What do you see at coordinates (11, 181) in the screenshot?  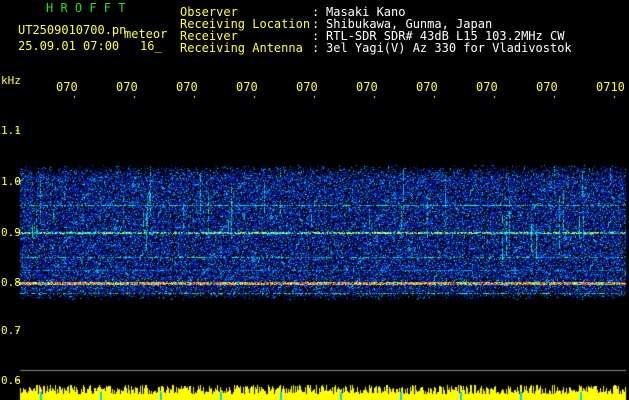 I see `y-tick-label: 1.0` at bounding box center [11, 181].